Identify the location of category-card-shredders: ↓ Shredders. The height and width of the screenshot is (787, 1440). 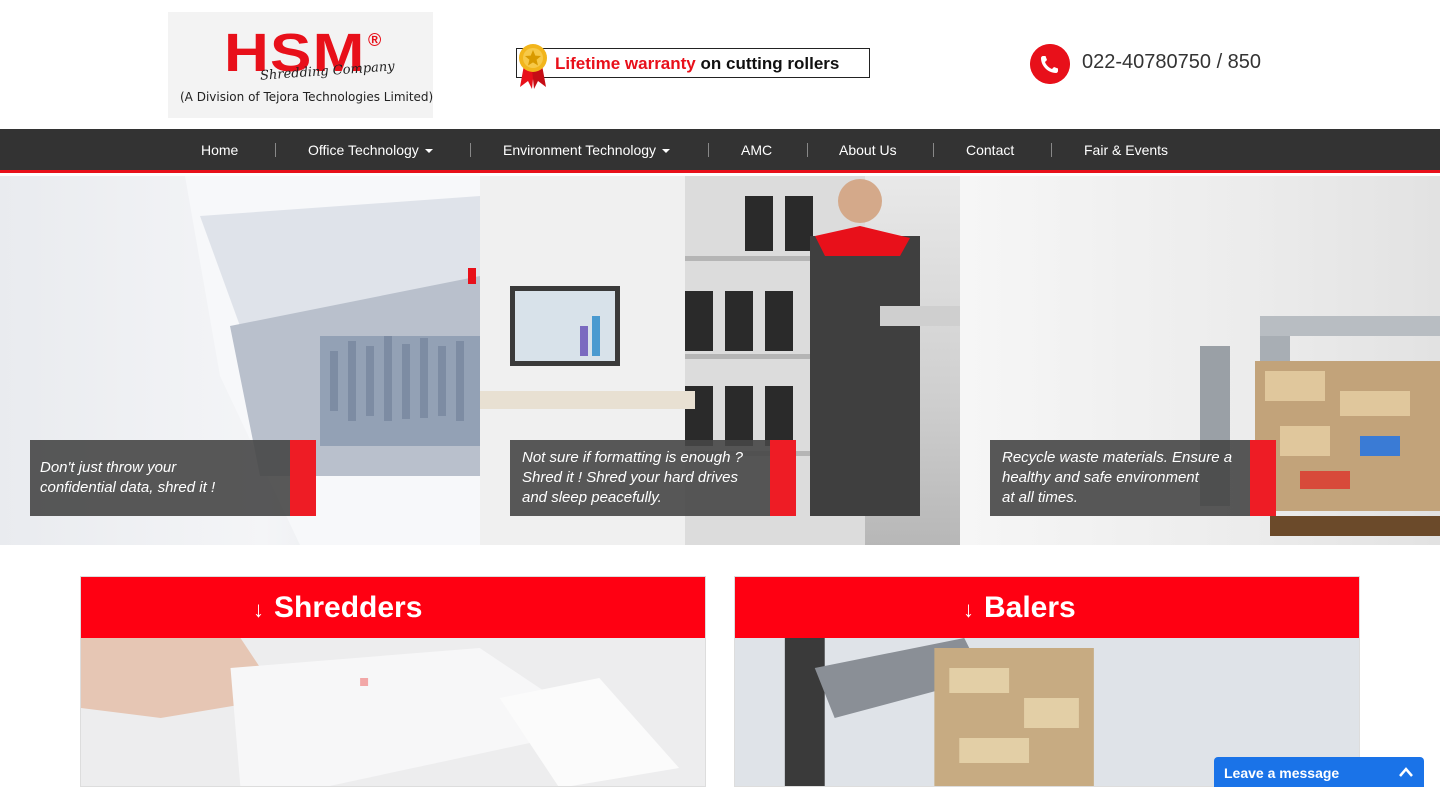
(393, 681).